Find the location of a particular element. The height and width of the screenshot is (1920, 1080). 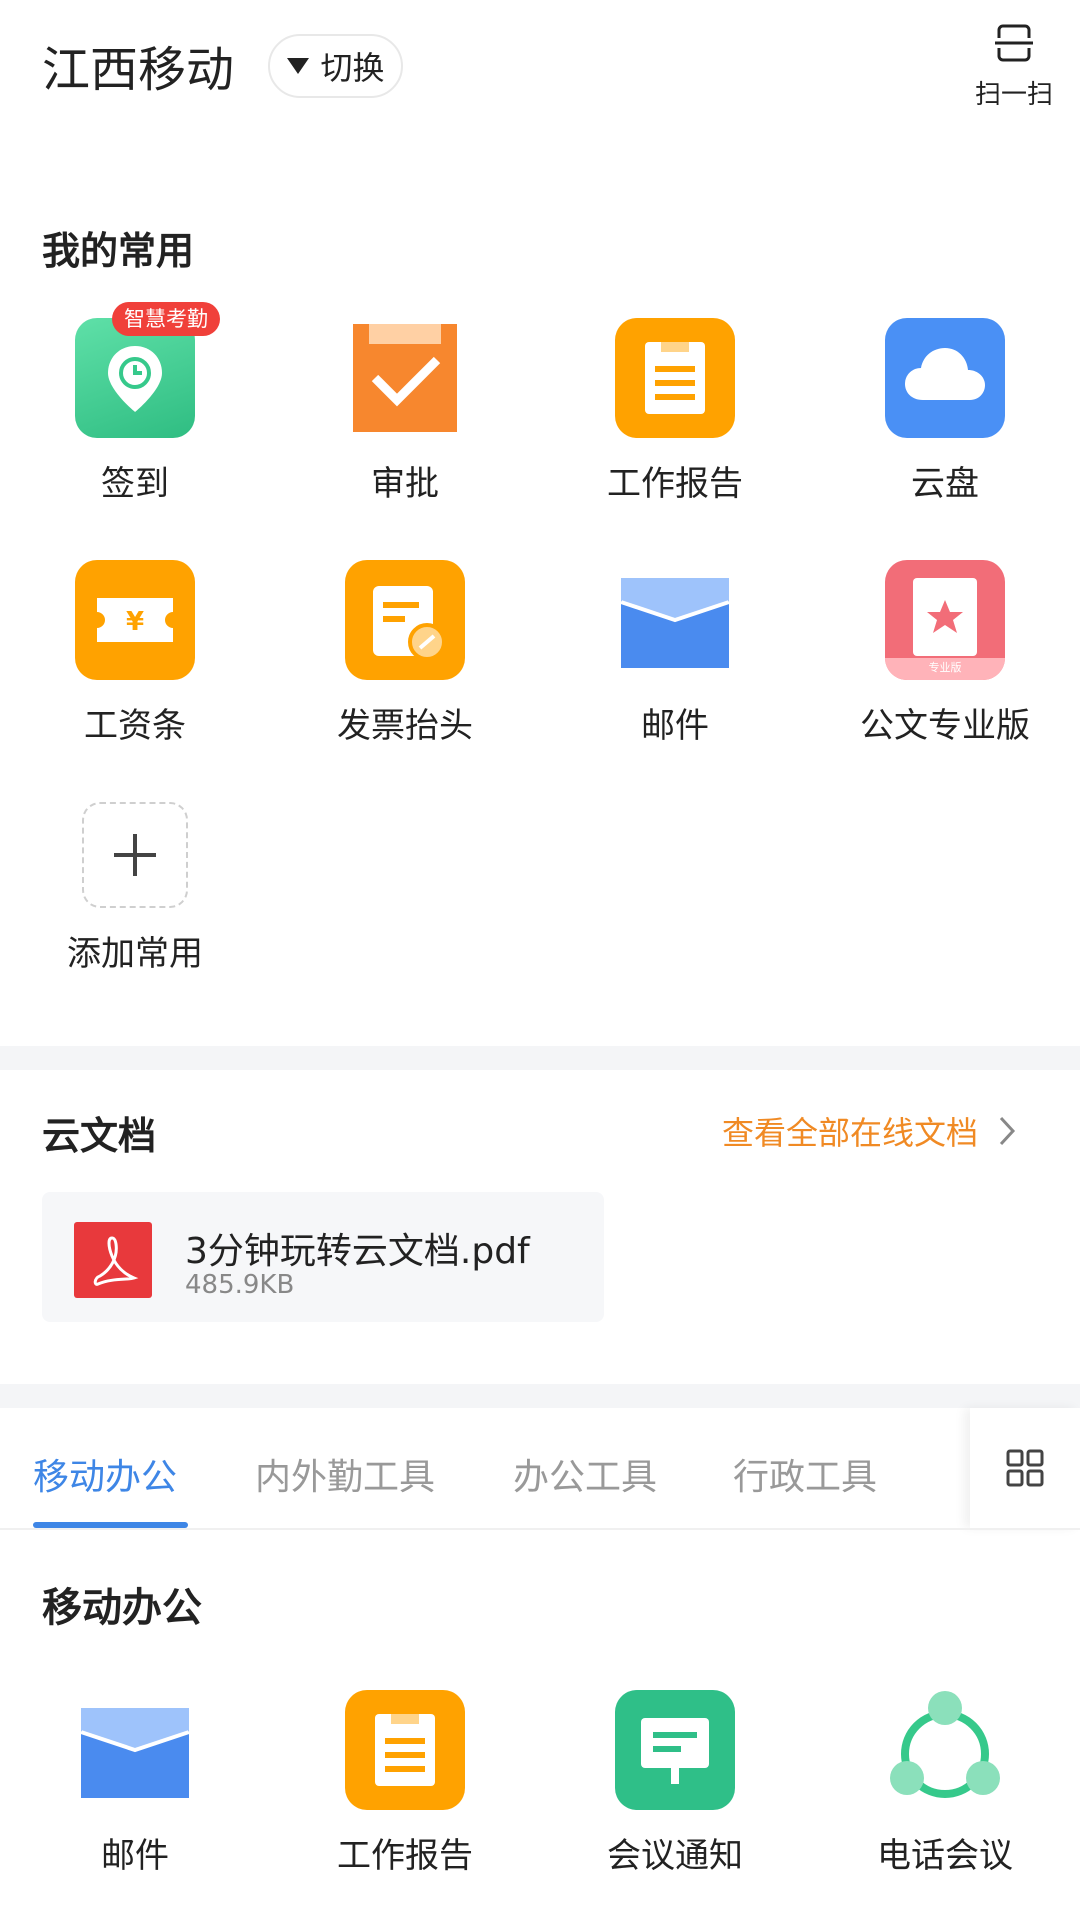

conference-call-icon is located at coordinates (945, 1750).